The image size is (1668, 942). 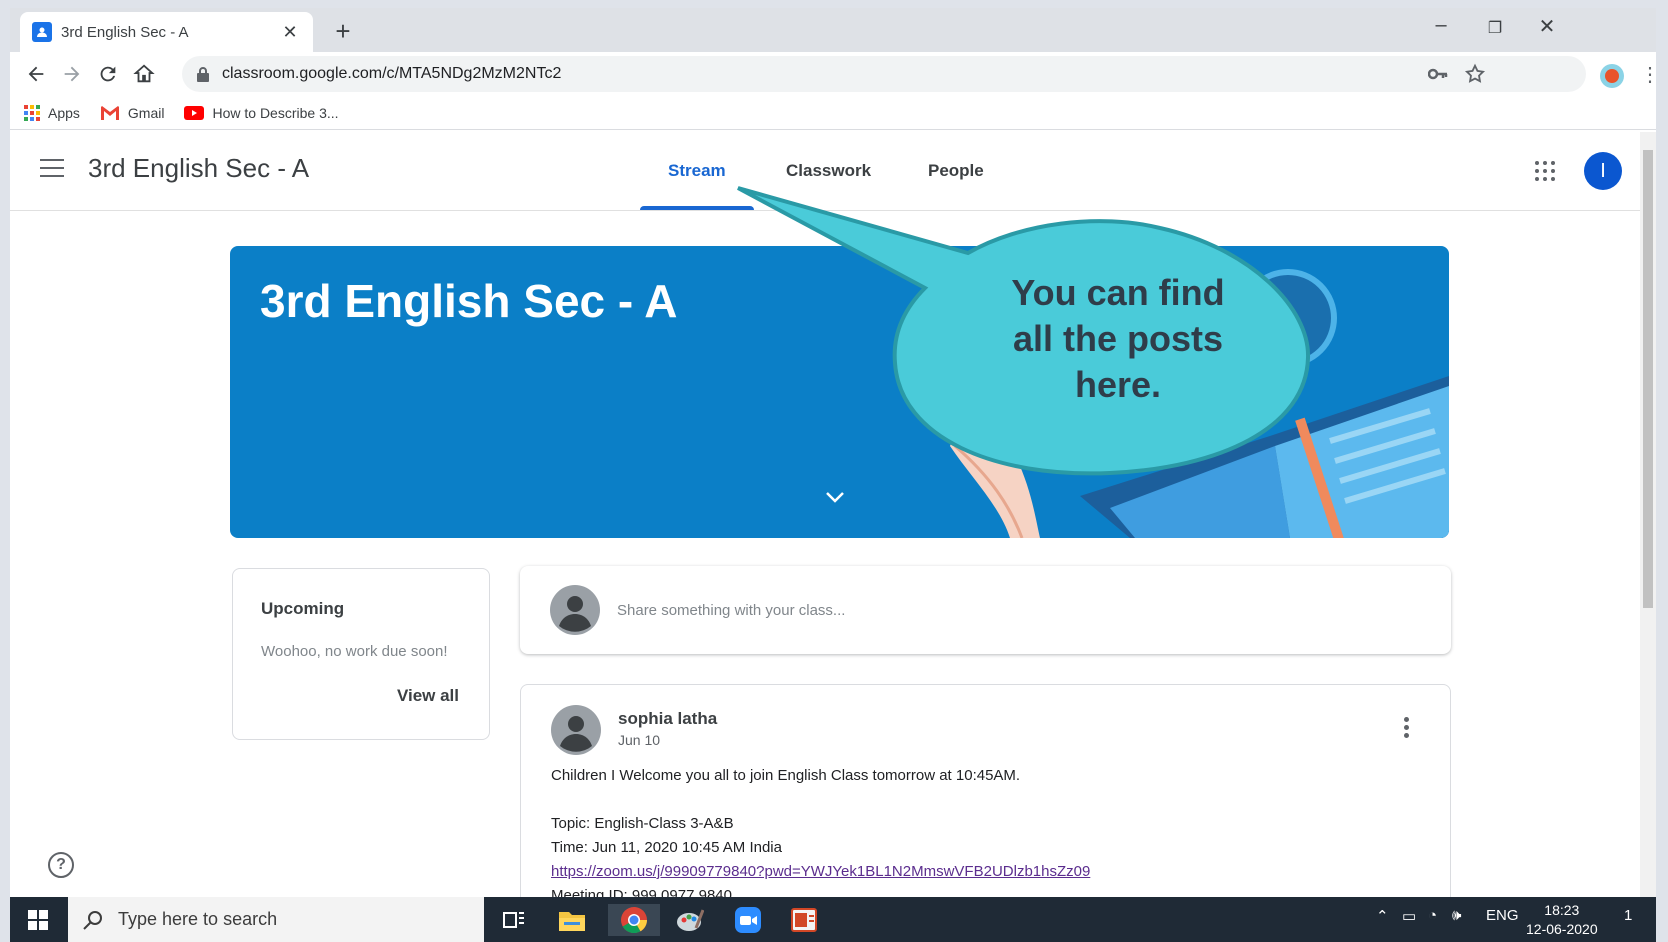 What do you see at coordinates (92, 920) in the screenshot?
I see `search-icon` at bounding box center [92, 920].